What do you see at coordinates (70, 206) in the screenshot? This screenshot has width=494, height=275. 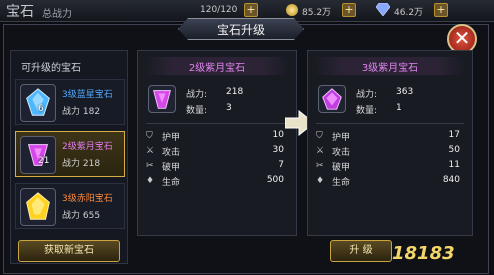 I see `gem-list-item: 3级赤阳宝石 战力 655` at bounding box center [70, 206].